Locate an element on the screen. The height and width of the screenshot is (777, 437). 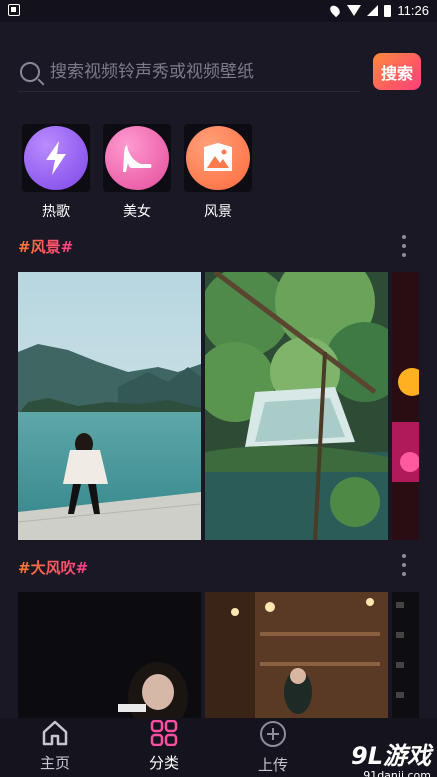
status-bar: 11:26 is located at coordinates (218, 11).